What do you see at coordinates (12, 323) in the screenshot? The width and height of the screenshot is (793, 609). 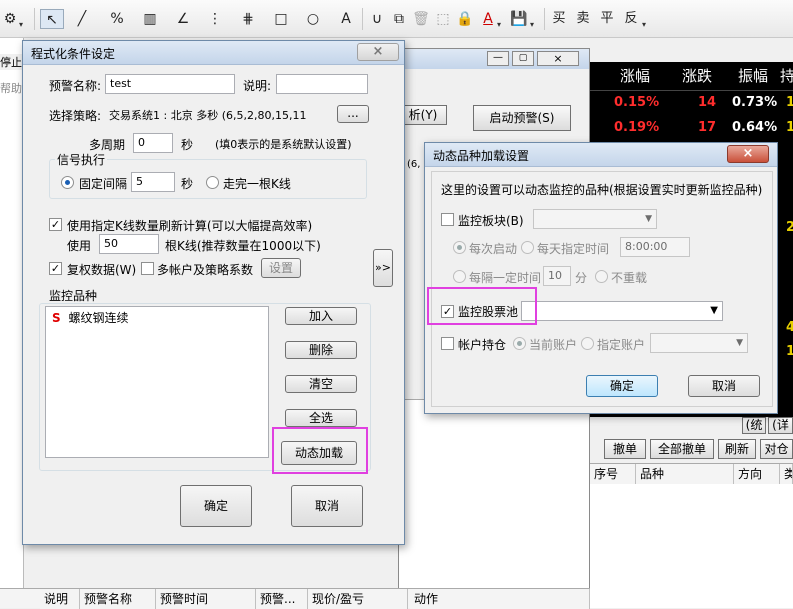 I see `left-panel: 停止 帮助(` at bounding box center [12, 323].